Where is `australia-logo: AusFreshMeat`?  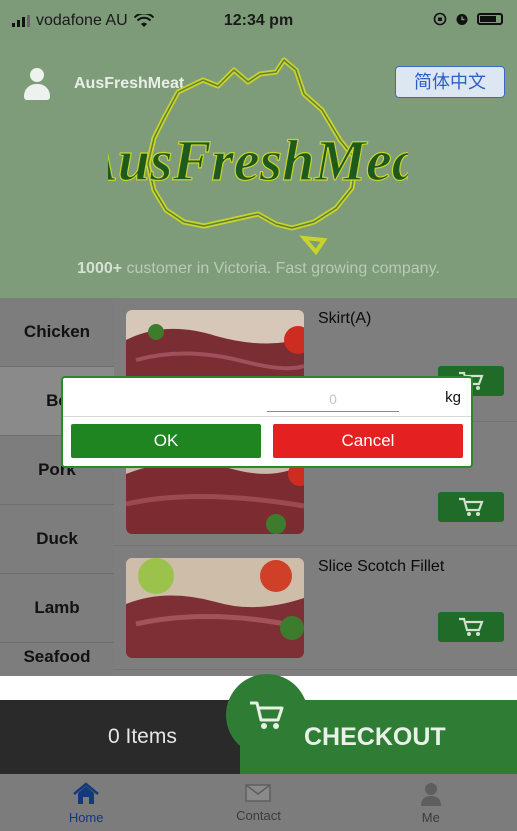
australia-logo: AusFreshMeat is located at coordinates (258, 156).